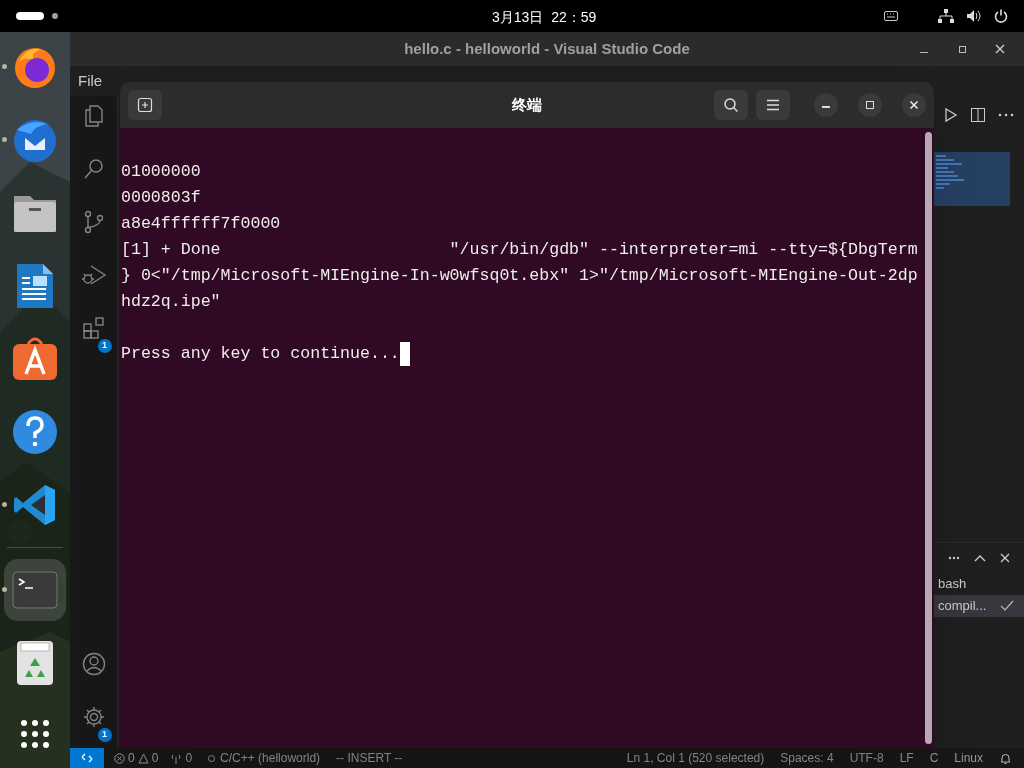 The image size is (1024, 768). I want to click on error-icon, so click(119, 758).